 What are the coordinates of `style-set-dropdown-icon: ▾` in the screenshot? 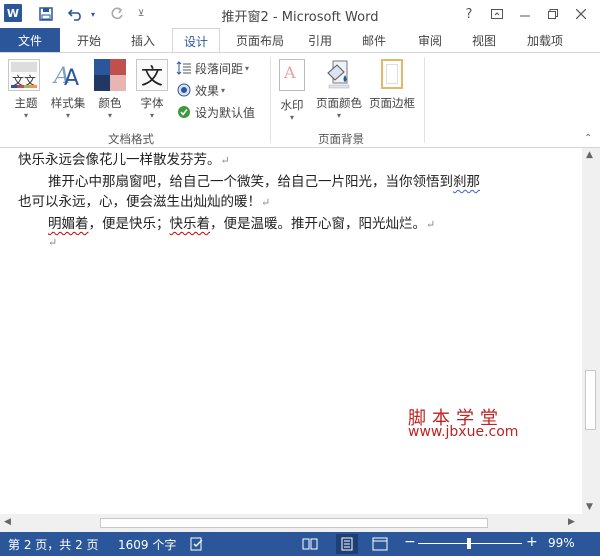 It's located at (67, 115).